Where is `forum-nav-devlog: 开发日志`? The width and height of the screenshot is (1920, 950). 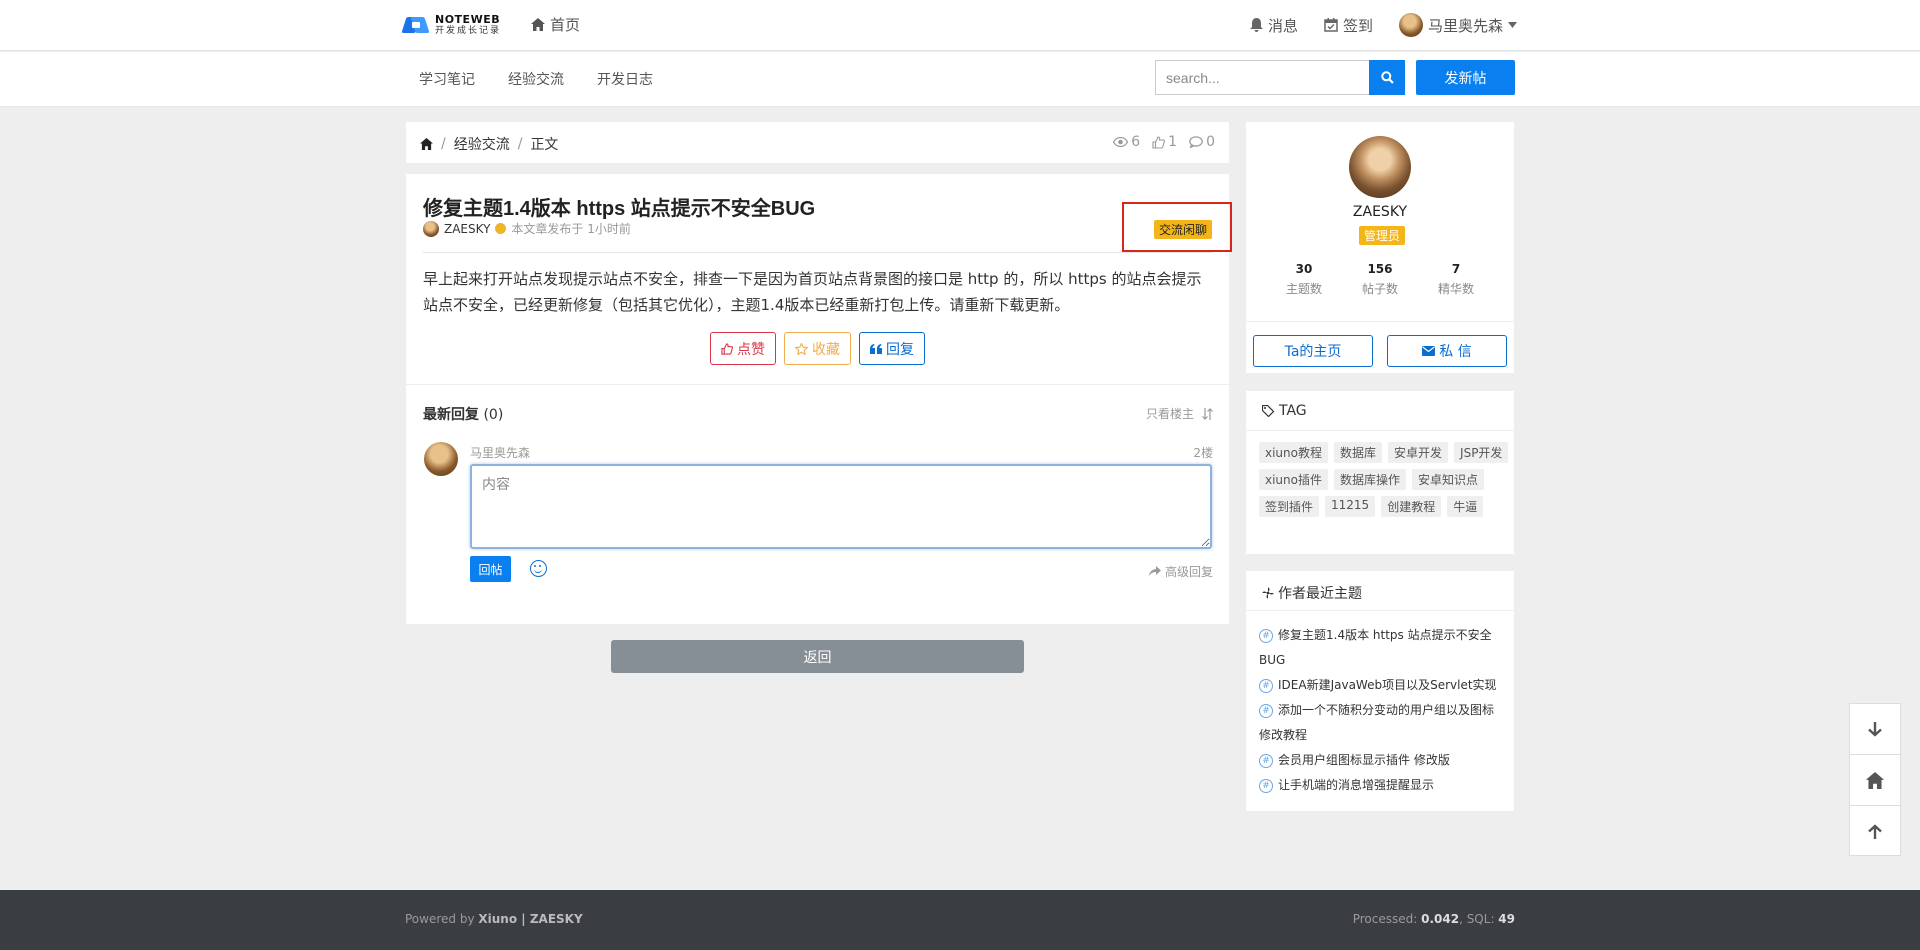 forum-nav-devlog: 开发日志 is located at coordinates (625, 79).